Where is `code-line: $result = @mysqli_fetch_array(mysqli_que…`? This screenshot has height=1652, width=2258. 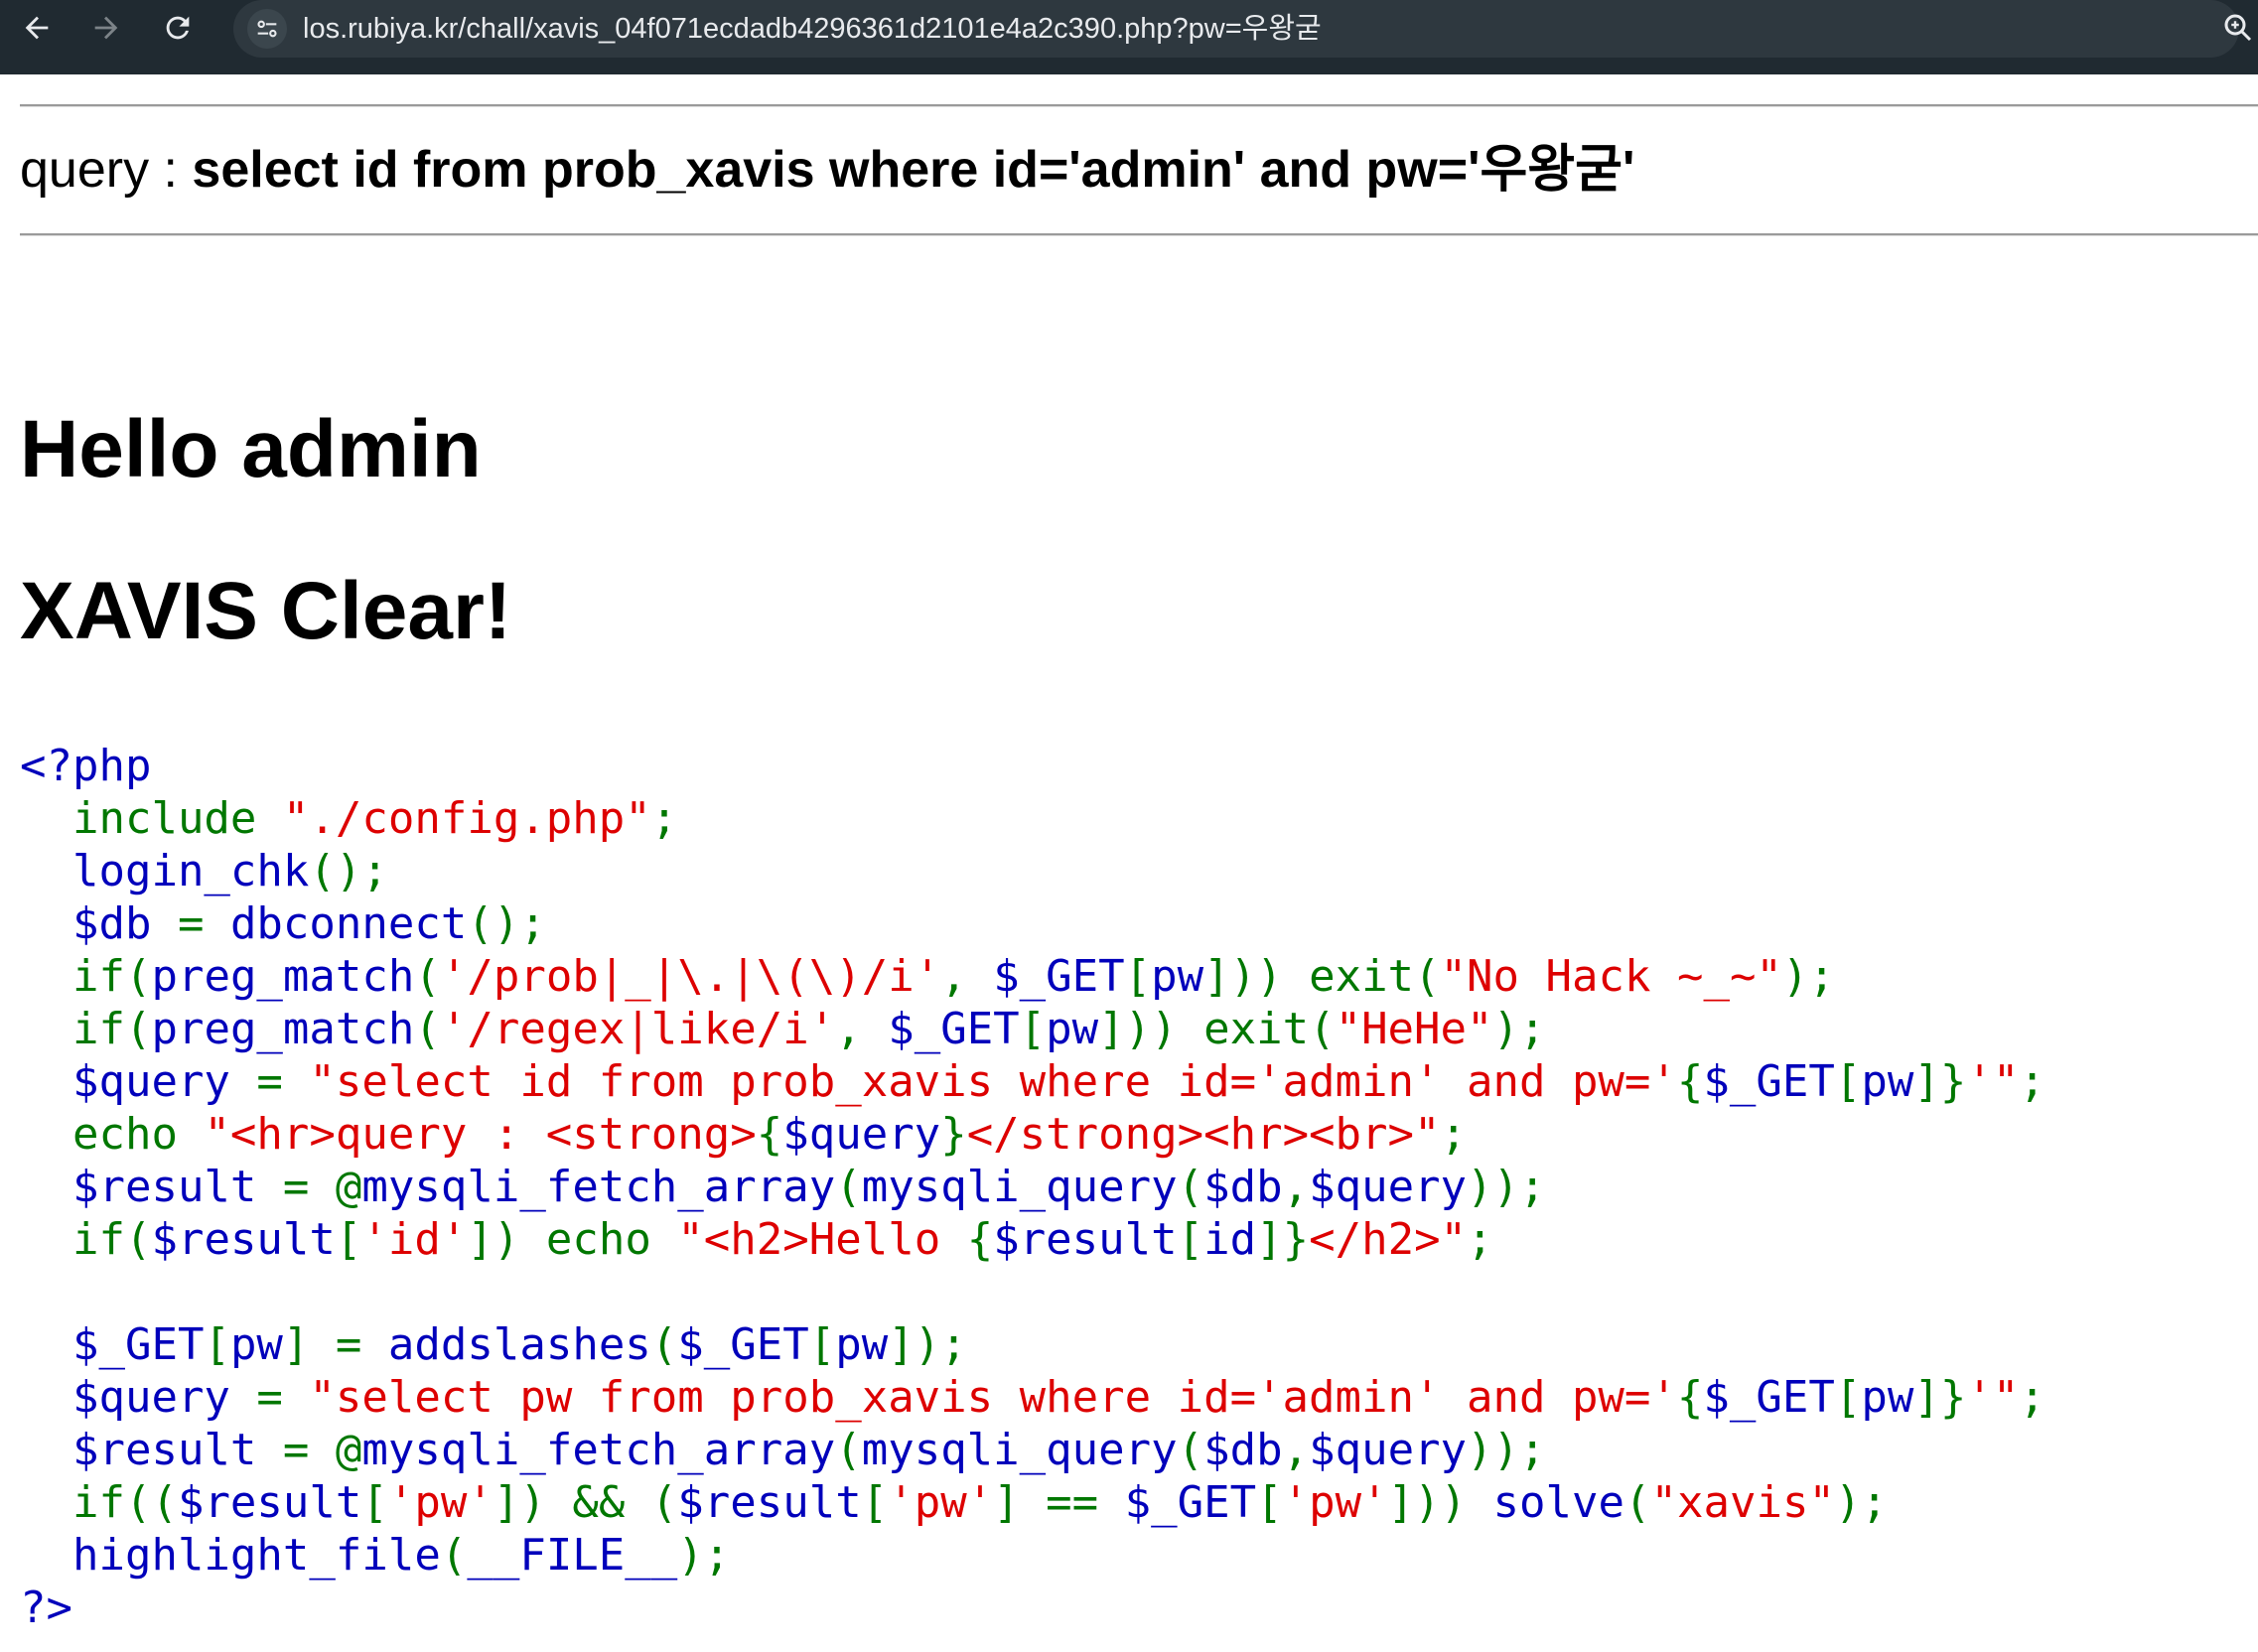
code-line: $result = @mysqli_fetch_array(mysqli_que… is located at coordinates (1033, 1187).